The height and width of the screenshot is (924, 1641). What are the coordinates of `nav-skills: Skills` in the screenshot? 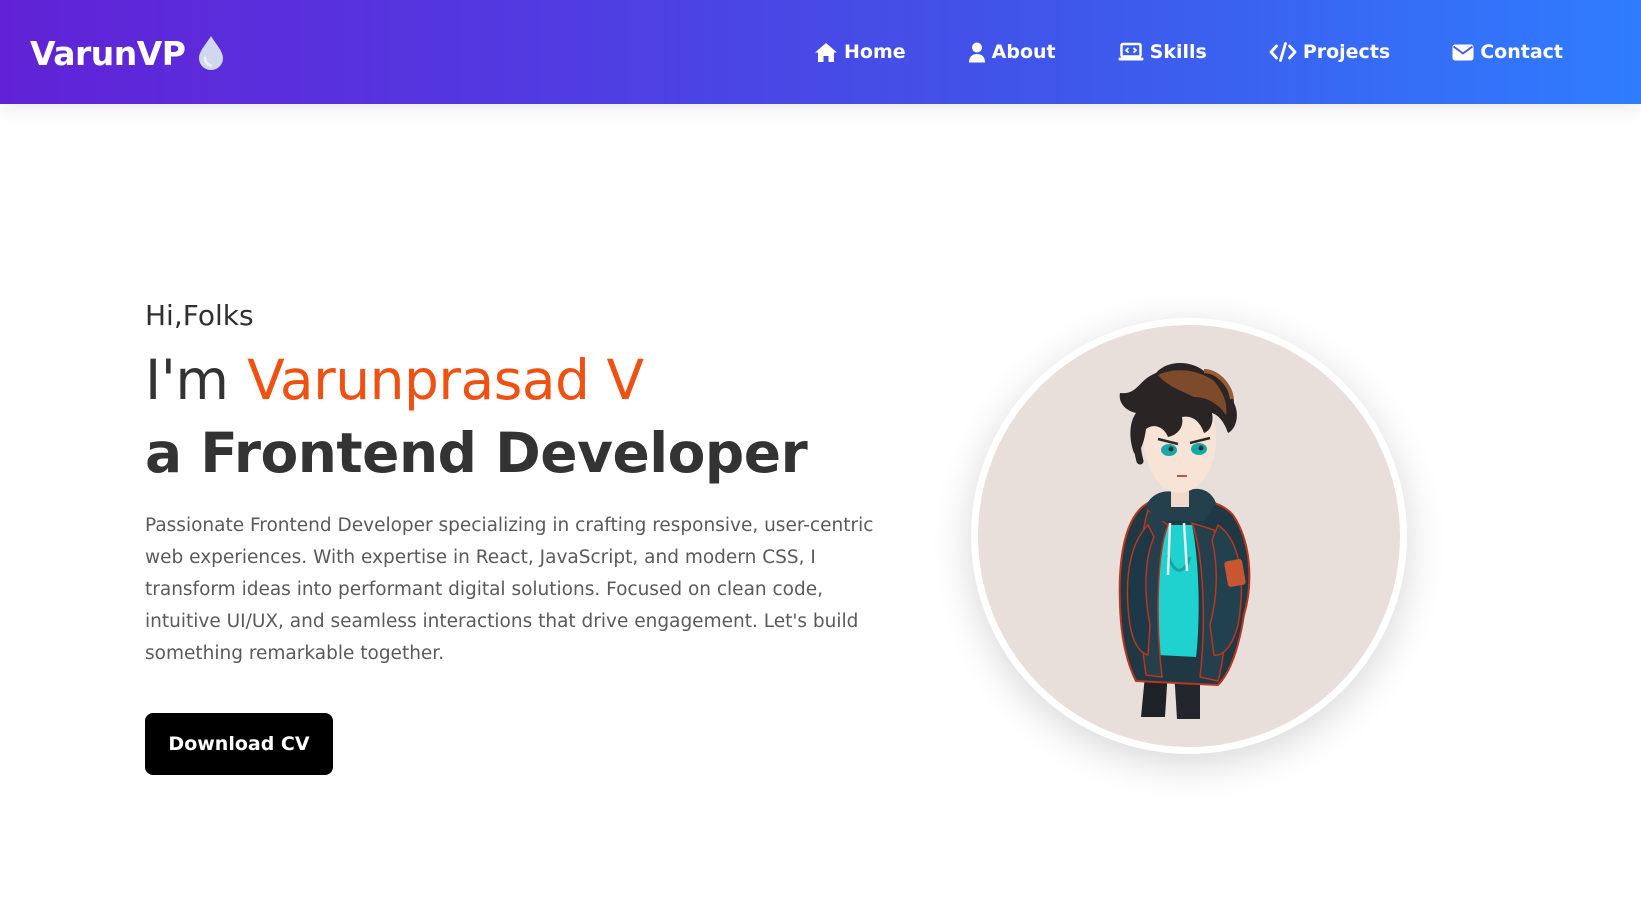 It's located at (1162, 52).